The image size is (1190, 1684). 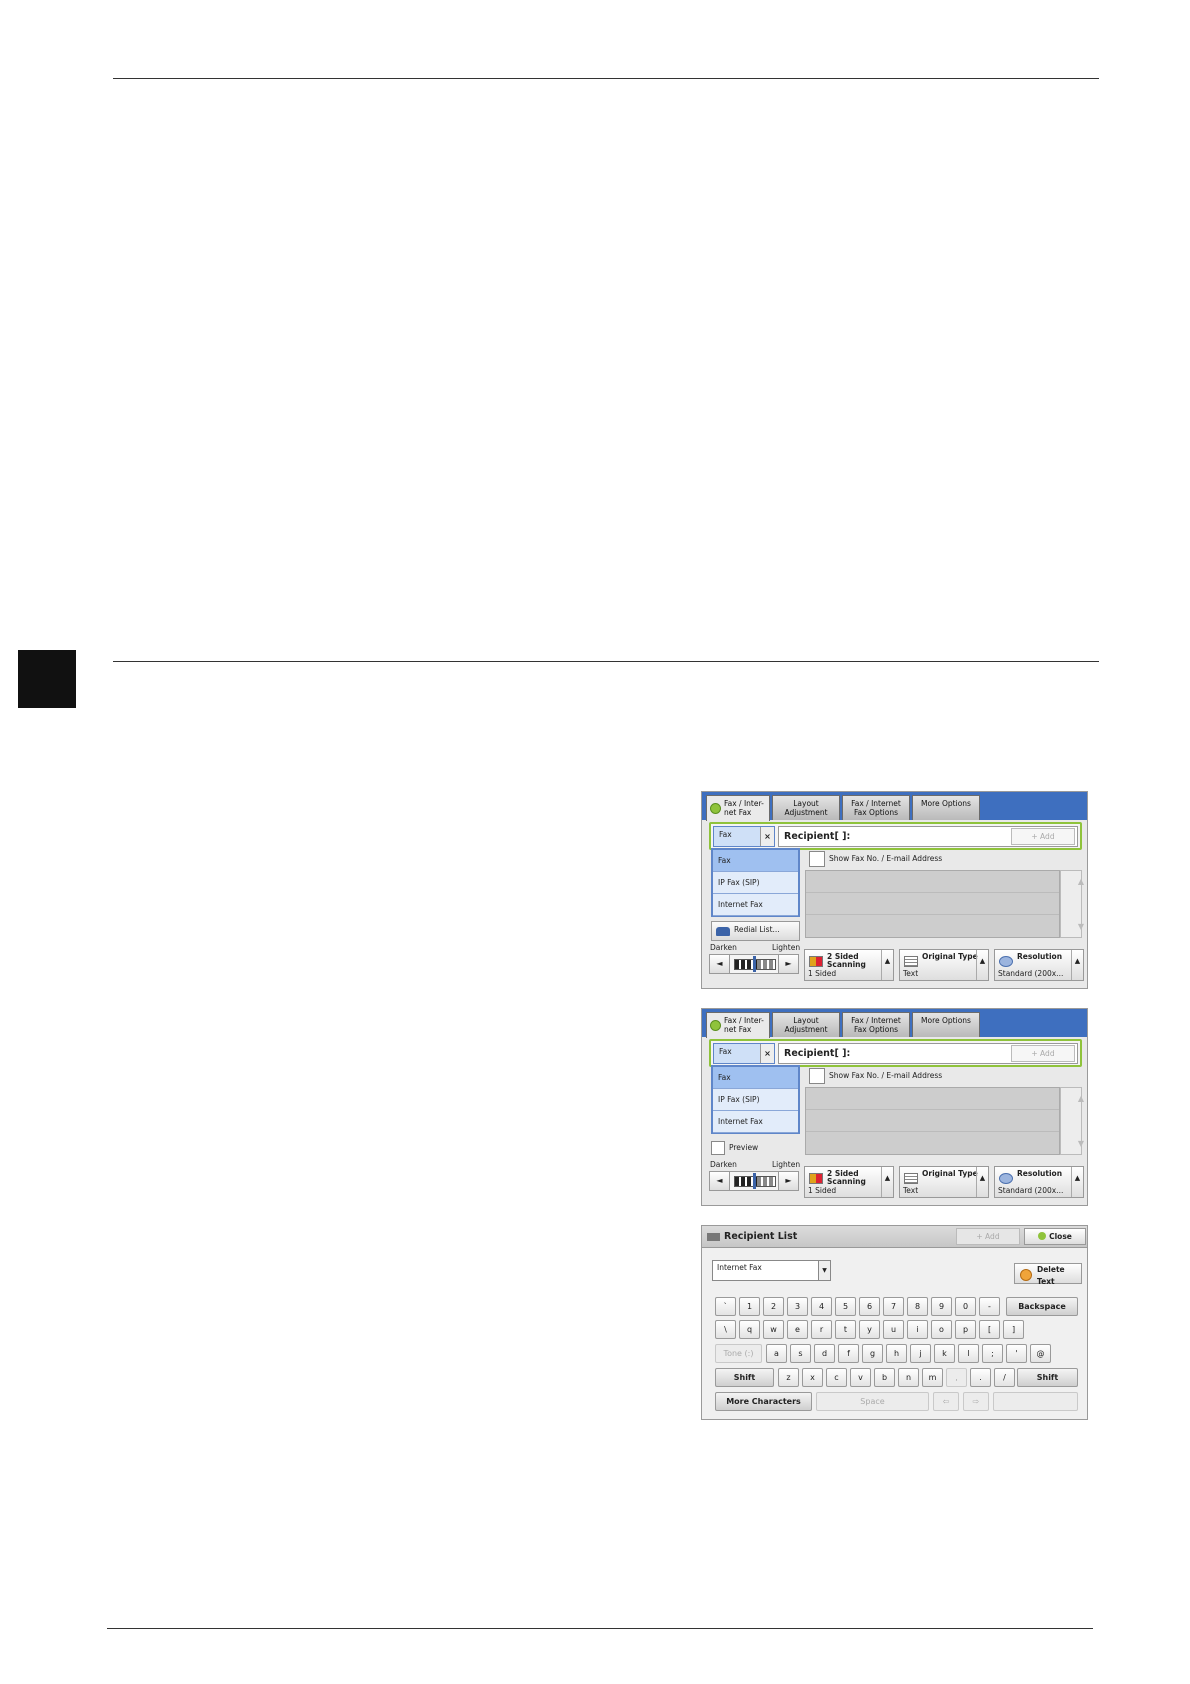 What do you see at coordinates (896, 1353) in the screenshot?
I see `key: h` at bounding box center [896, 1353].